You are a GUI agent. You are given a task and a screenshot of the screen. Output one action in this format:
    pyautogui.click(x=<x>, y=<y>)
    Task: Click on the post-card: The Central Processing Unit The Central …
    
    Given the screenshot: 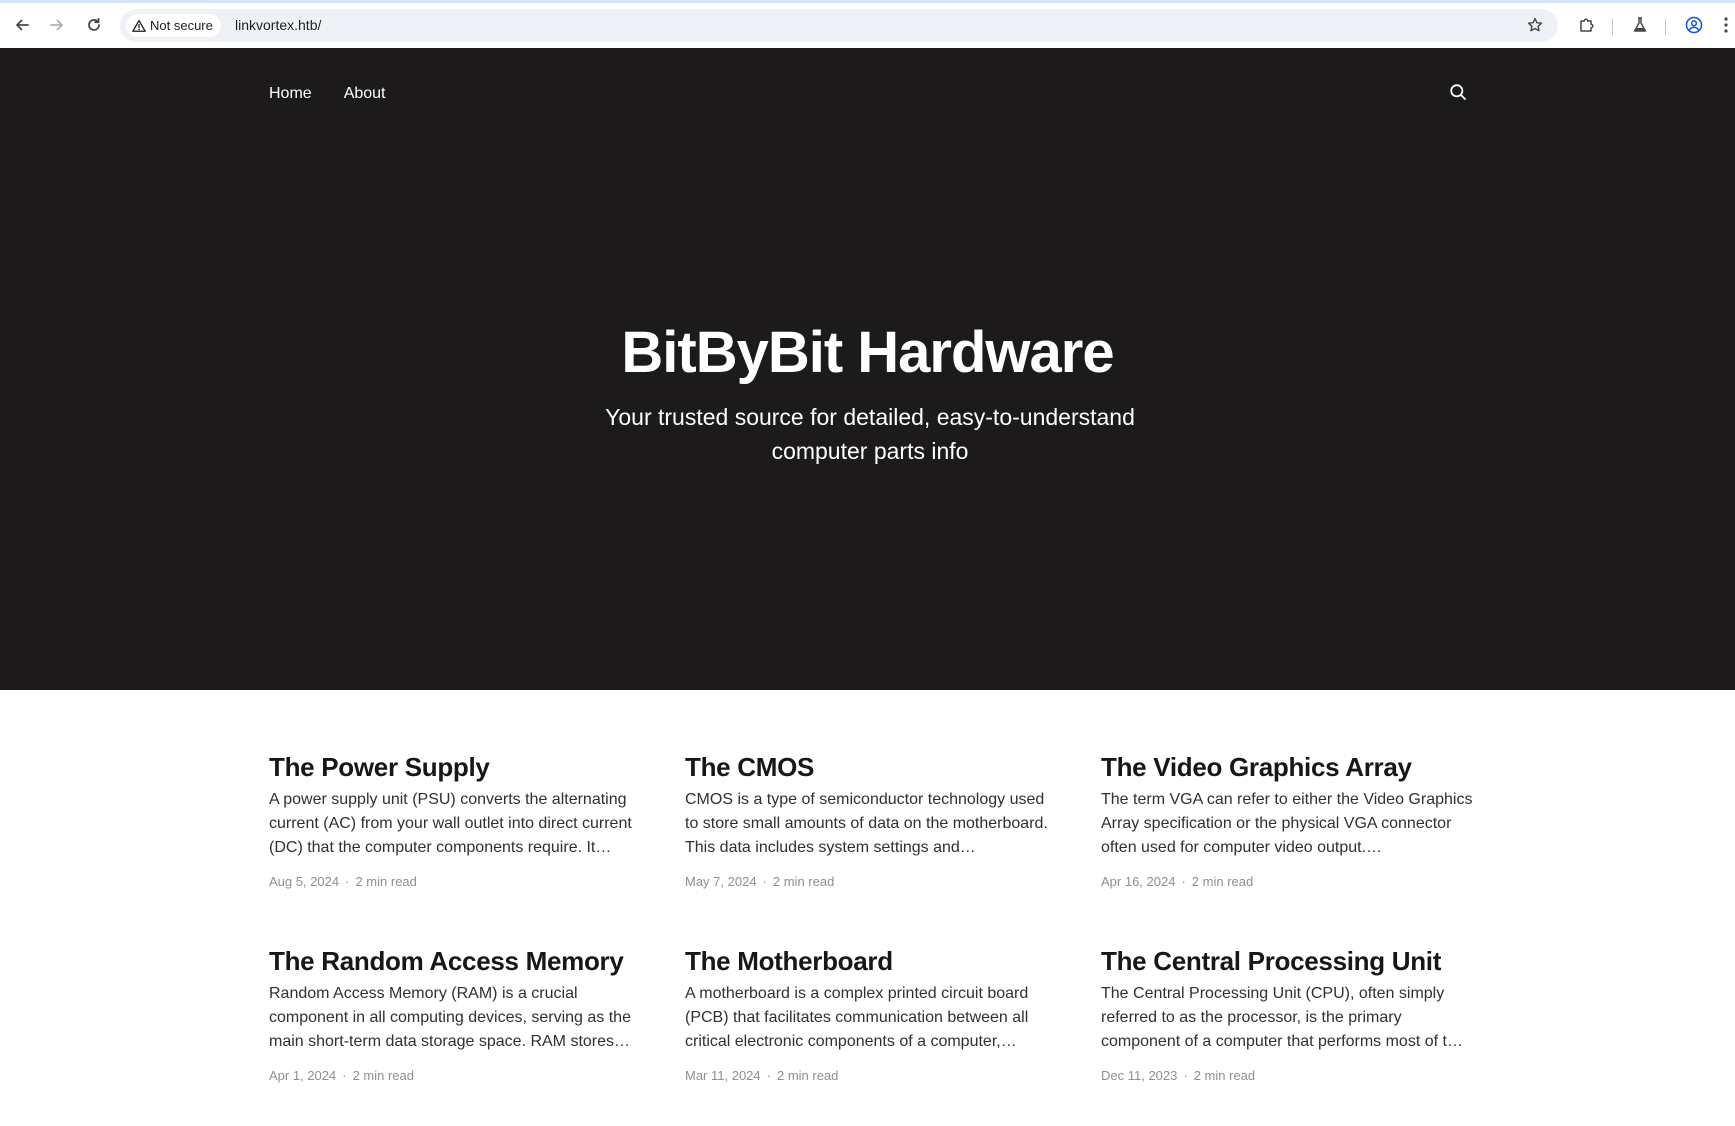 What is the action you would take?
    pyautogui.click(x=1287, y=1013)
    